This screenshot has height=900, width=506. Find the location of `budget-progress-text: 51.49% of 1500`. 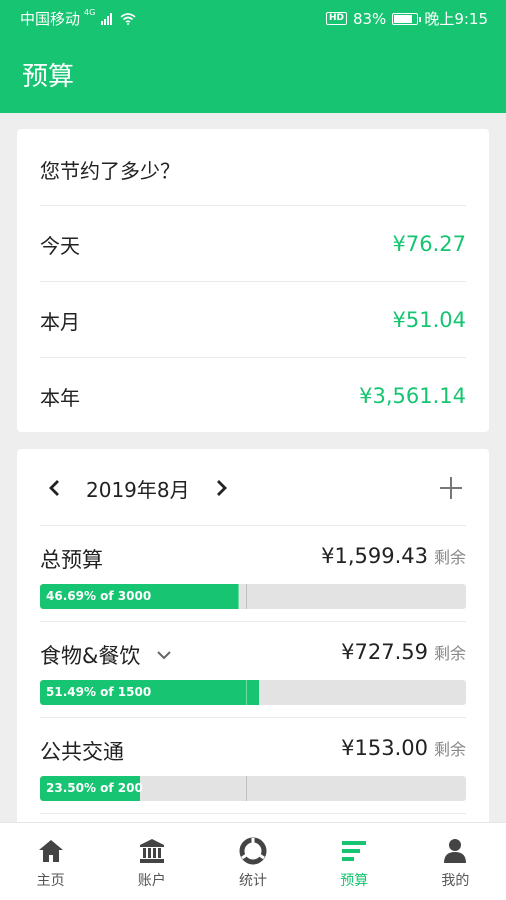

budget-progress-text: 51.49% of 1500 is located at coordinates (99, 692).